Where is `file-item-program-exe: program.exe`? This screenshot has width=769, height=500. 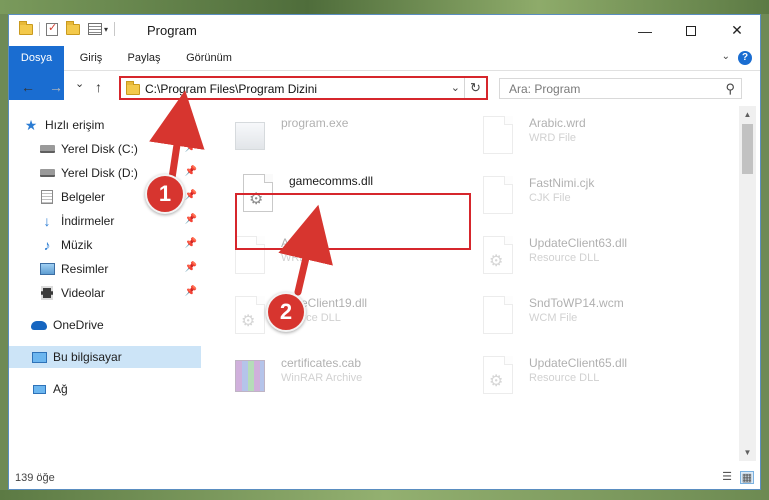 file-item-program-exe: program.exe is located at coordinates (343, 135).